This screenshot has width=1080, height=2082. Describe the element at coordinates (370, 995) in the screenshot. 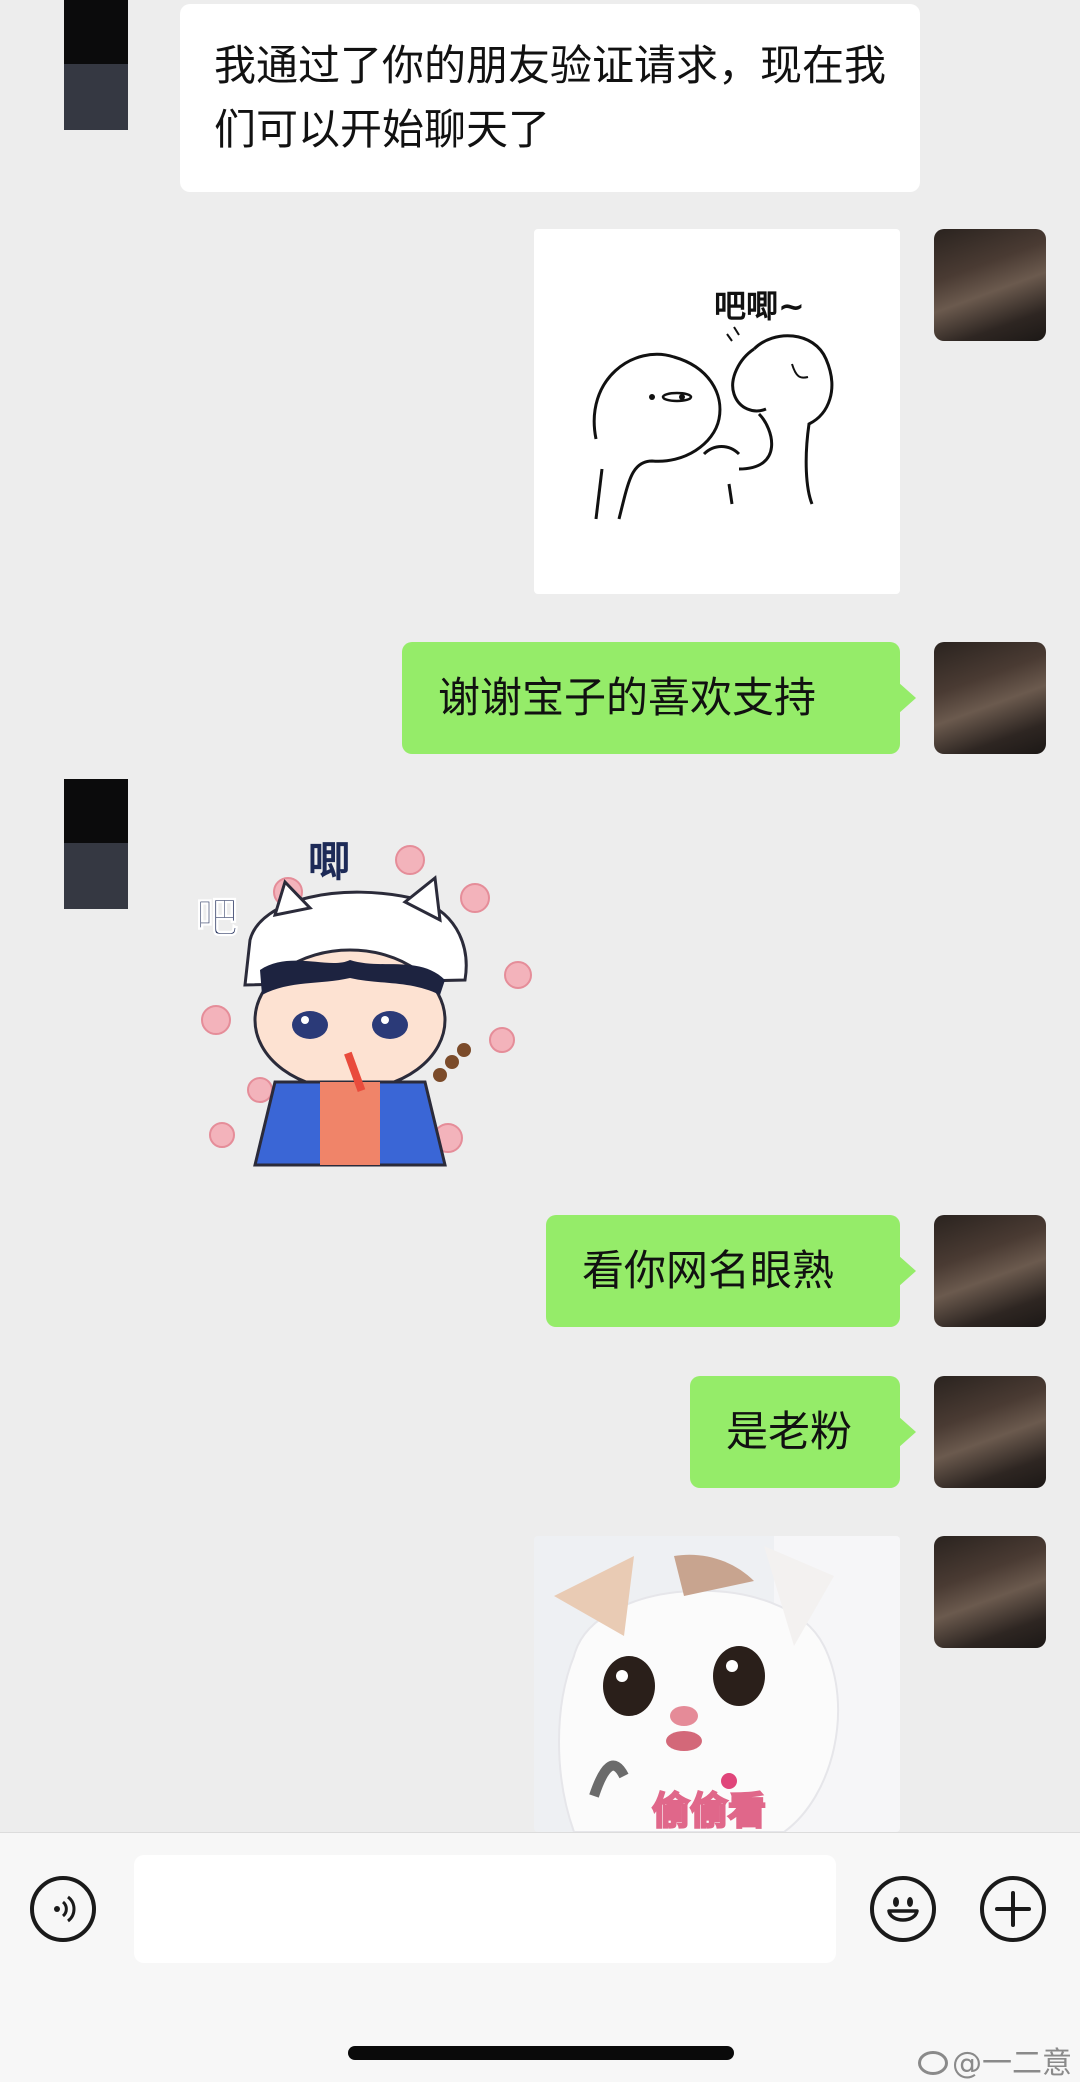

I see `sticker-image: 吧 唧` at that location.